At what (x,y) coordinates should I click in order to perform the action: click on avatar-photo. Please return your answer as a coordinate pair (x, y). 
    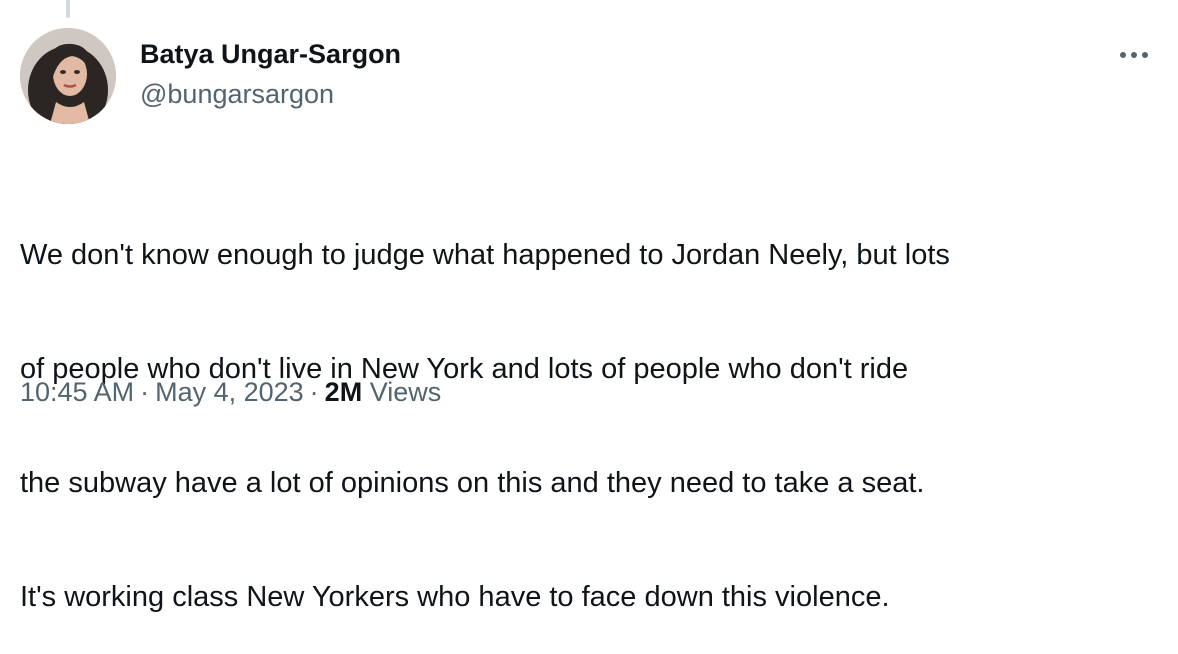
    Looking at the image, I should click on (68, 76).